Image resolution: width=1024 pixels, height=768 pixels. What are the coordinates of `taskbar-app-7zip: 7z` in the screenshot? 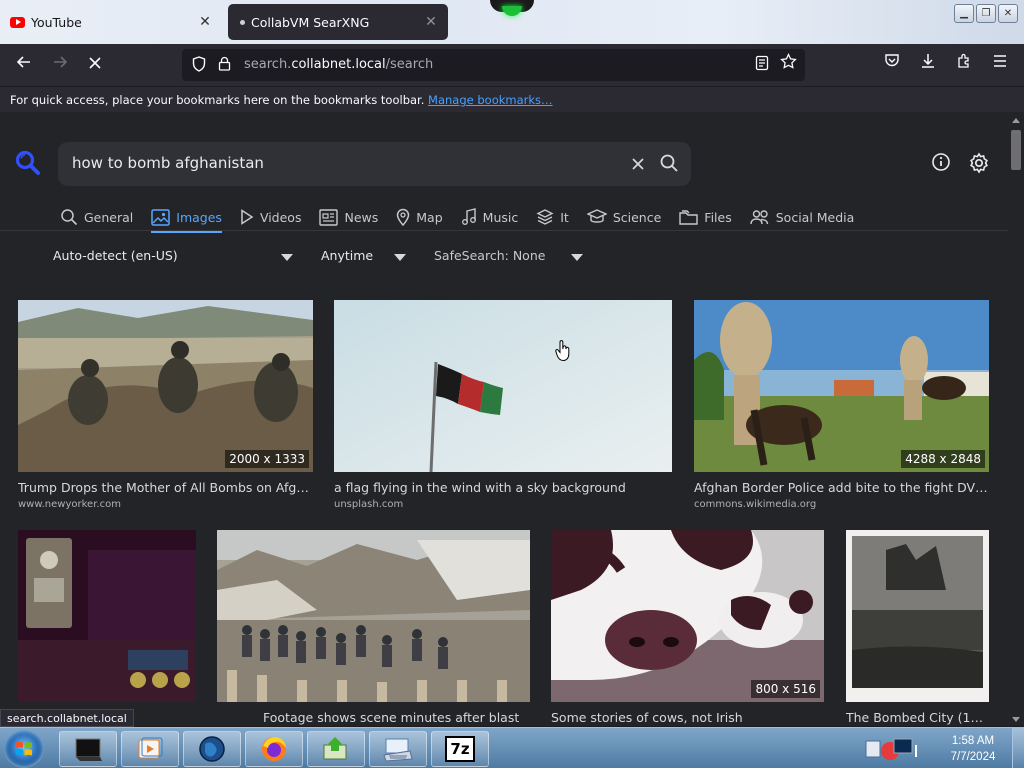 It's located at (460, 749).